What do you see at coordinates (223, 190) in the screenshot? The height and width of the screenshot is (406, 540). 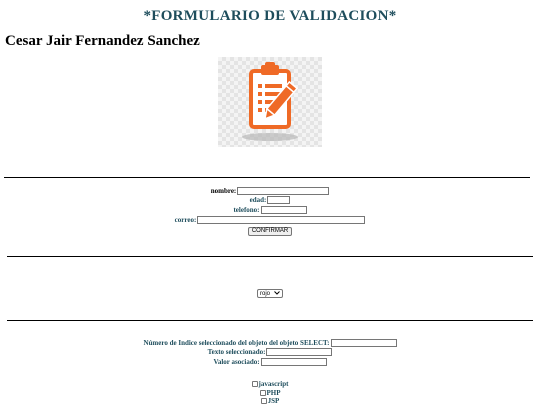 I see `nombre-label: nombre:` at bounding box center [223, 190].